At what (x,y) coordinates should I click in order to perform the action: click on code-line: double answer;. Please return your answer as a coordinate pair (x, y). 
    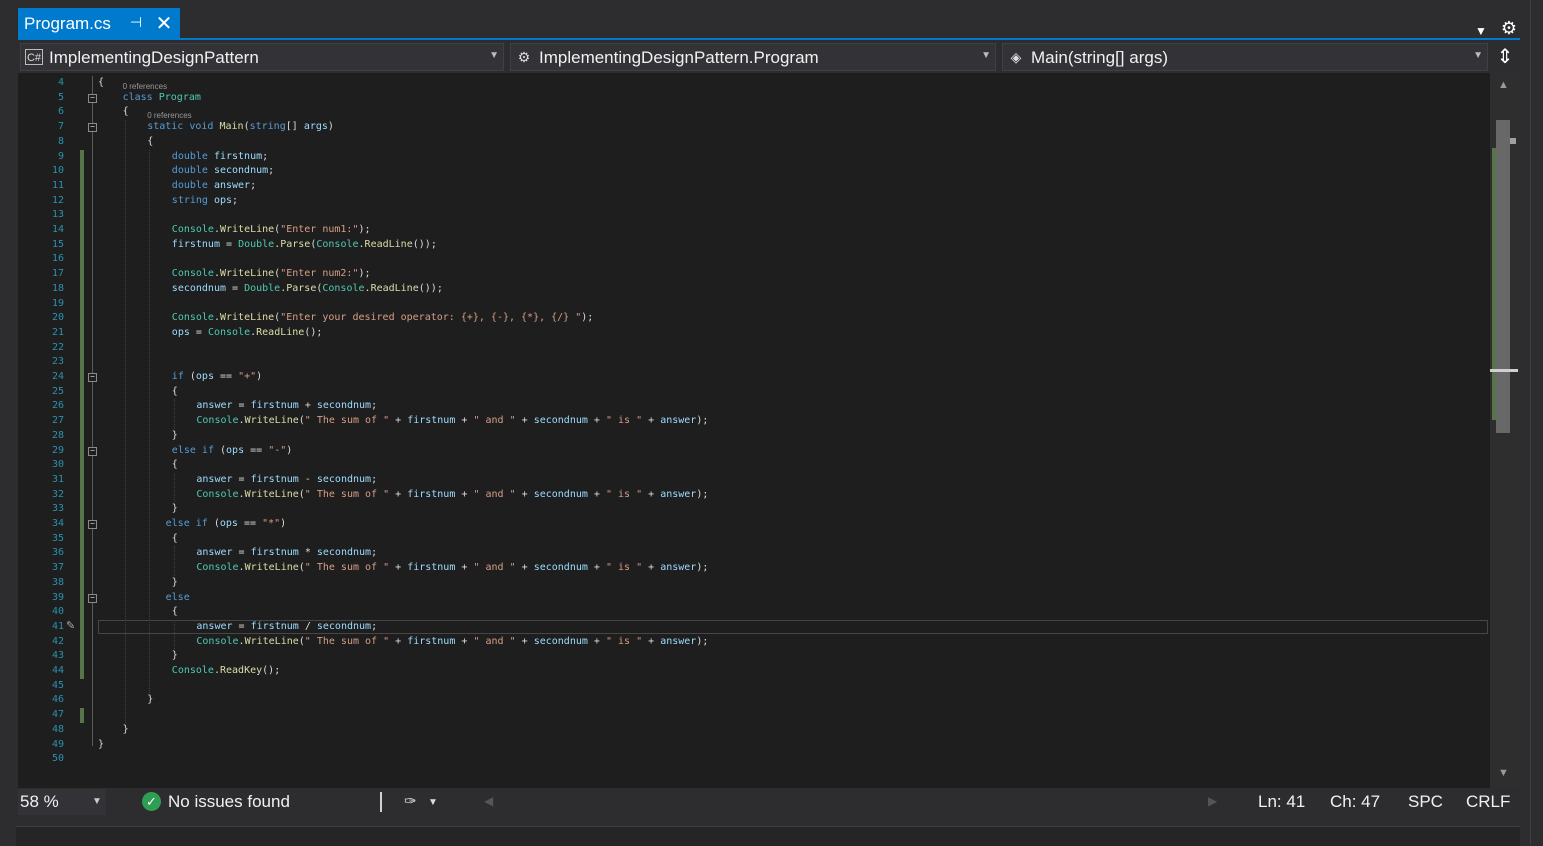
    Looking at the image, I should click on (214, 186).